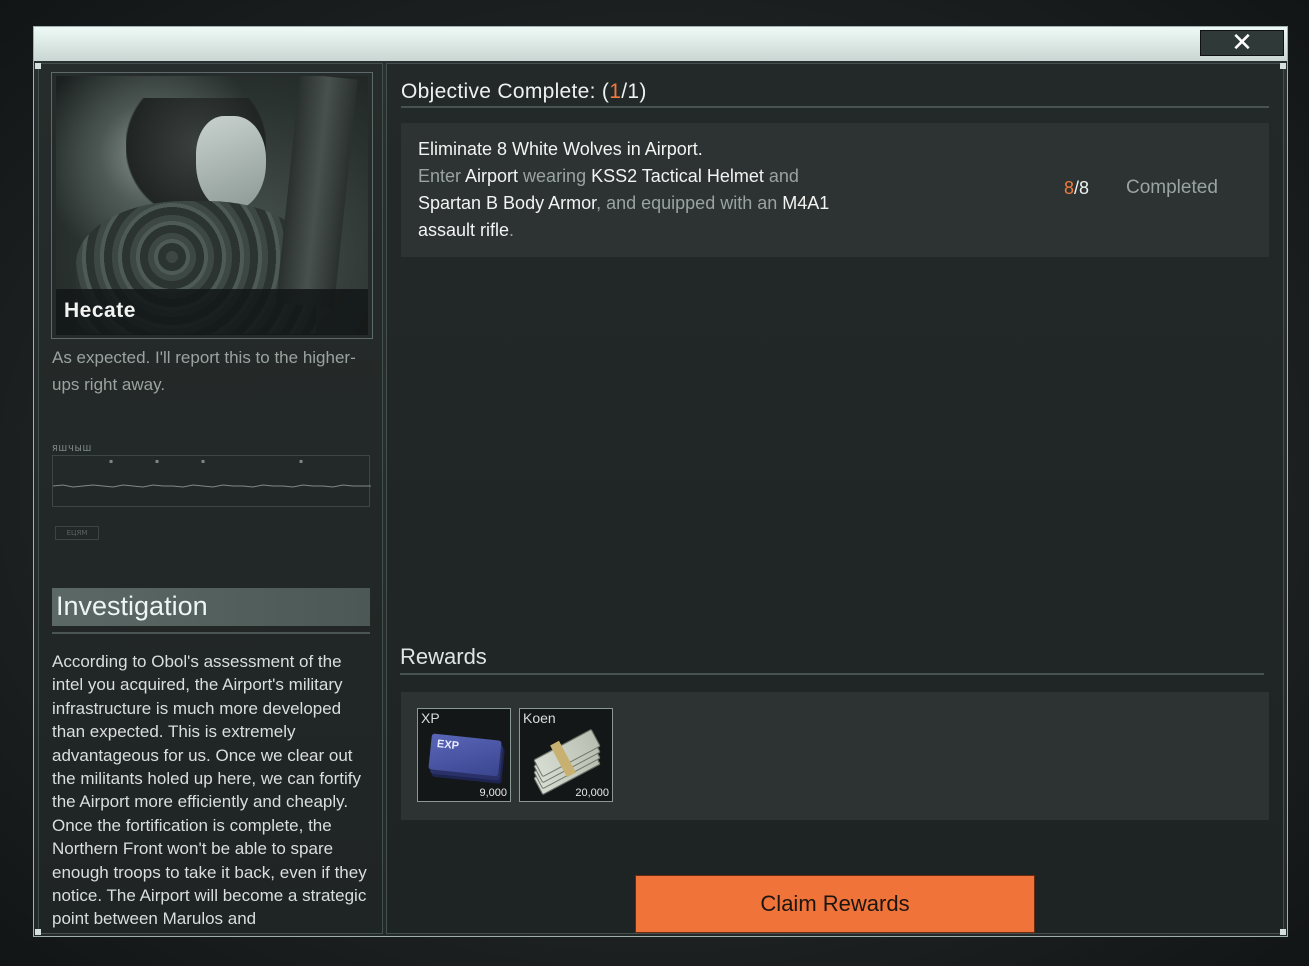 This screenshot has height=966, width=1309. I want to click on character-name: Hecate, so click(100, 310).